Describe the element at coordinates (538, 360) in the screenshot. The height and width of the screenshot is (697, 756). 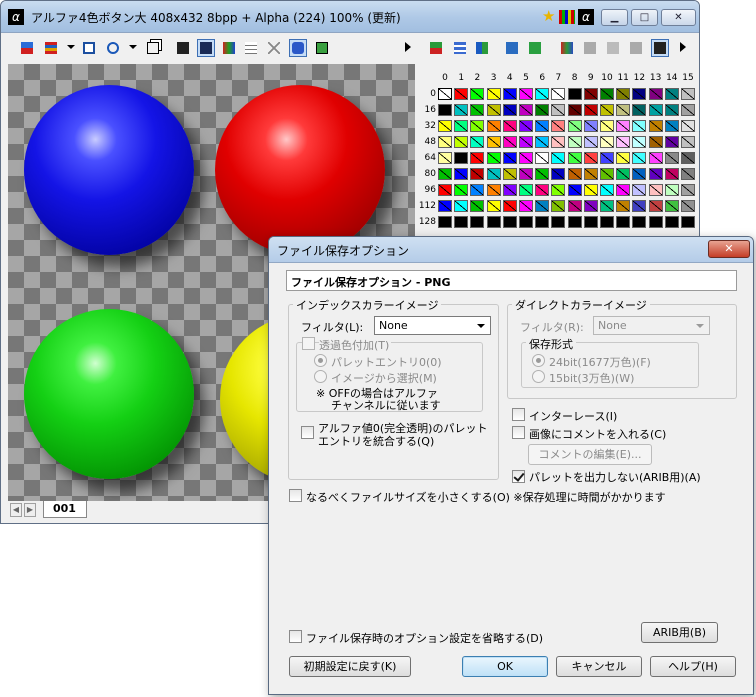
I see `format-24bit-radio` at that location.